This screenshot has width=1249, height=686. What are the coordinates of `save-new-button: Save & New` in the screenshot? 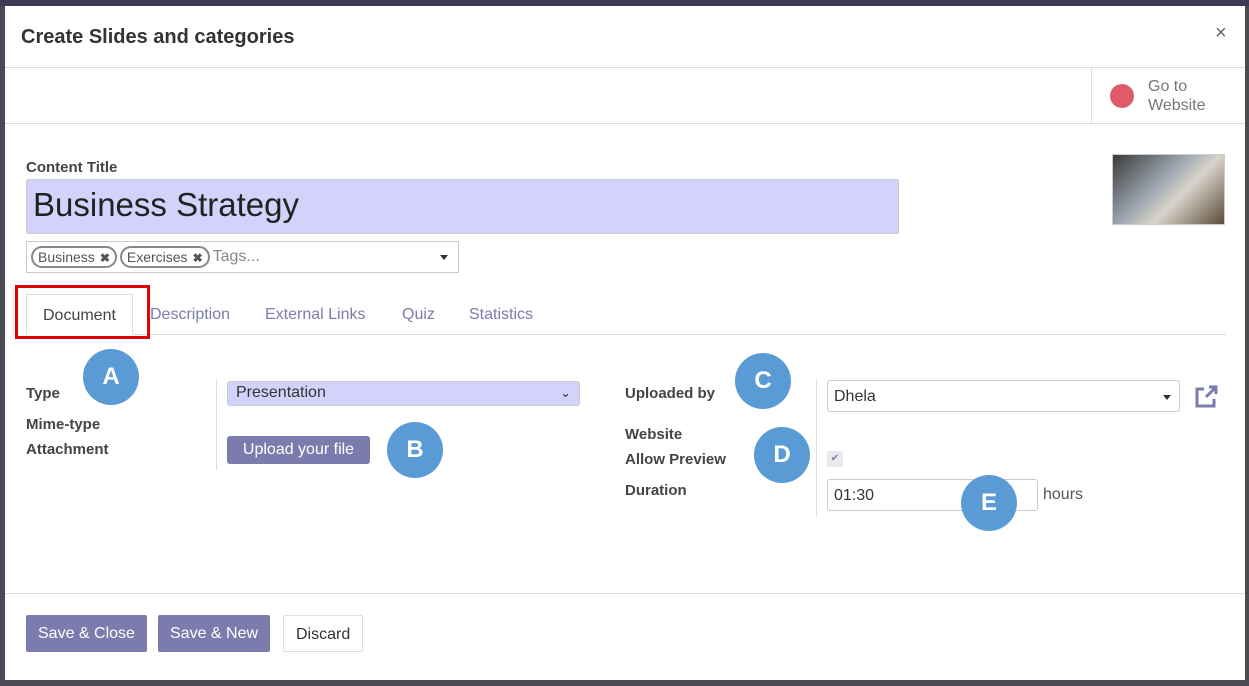 It's located at (214, 633).